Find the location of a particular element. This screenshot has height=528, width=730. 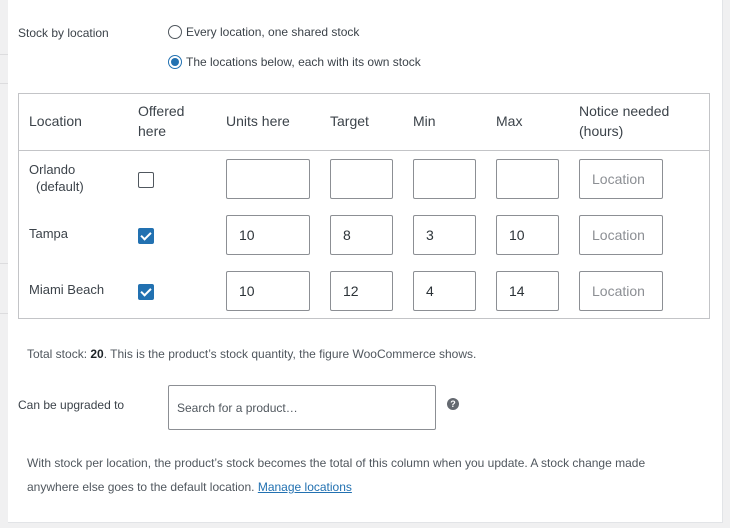

column-header-notice-line2: (hours) is located at coordinates (601, 131).